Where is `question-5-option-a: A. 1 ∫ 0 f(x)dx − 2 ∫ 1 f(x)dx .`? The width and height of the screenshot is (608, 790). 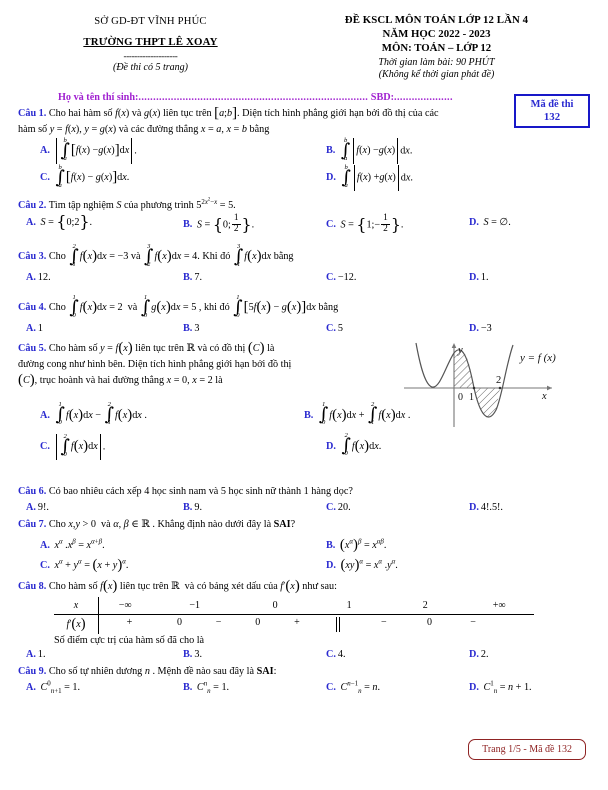 question-5-option-a: A. 1 ∫ 0 f(x)dx − 2 ∫ 1 f(x)dx . is located at coordinates (161, 414).